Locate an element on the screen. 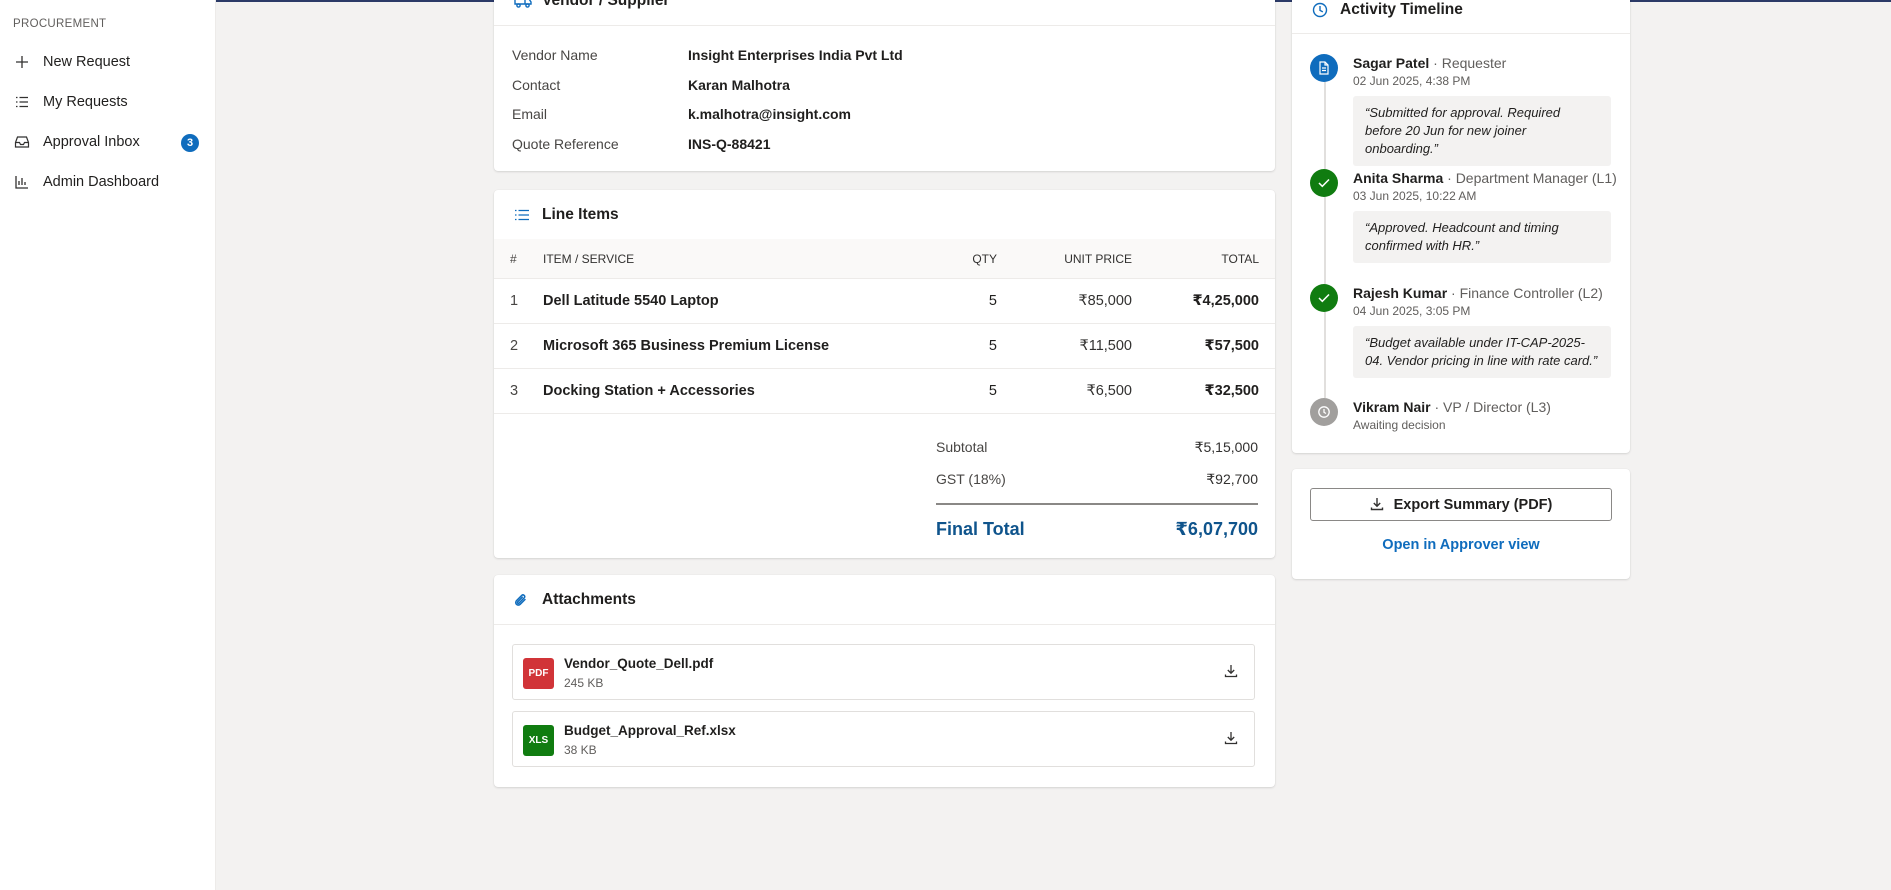 This screenshot has width=1891, height=890. document-icon is located at coordinates (1324, 68).